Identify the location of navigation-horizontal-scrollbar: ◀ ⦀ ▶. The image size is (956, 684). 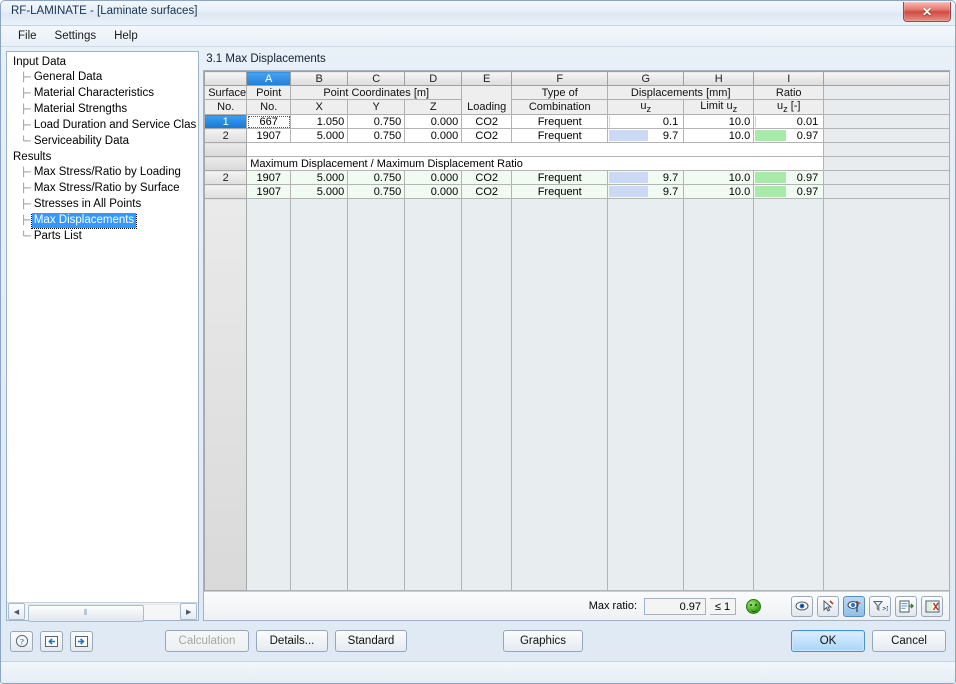
(103, 612).